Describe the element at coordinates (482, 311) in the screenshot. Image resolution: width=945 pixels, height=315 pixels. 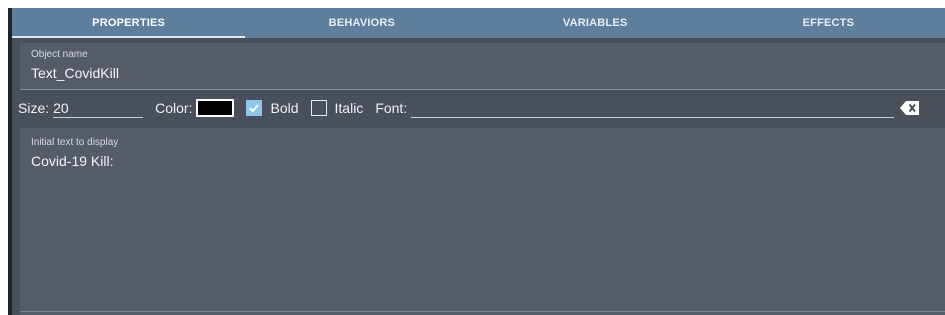
I see `field-underline` at that location.